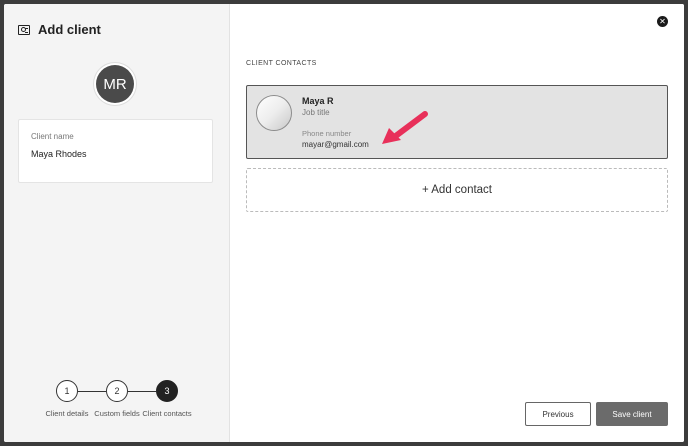 Image resolution: width=688 pixels, height=446 pixels. I want to click on step-label: Client details, so click(67, 413).